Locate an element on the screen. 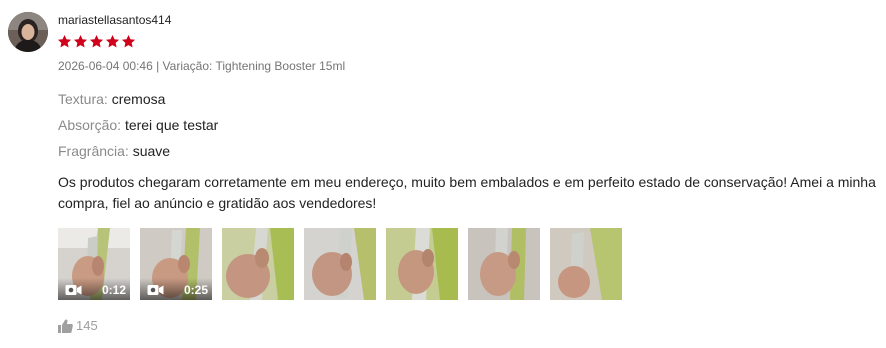 This screenshot has width=886, height=348. reviewer-username: mariastellasantos414 is located at coordinates (114, 20).